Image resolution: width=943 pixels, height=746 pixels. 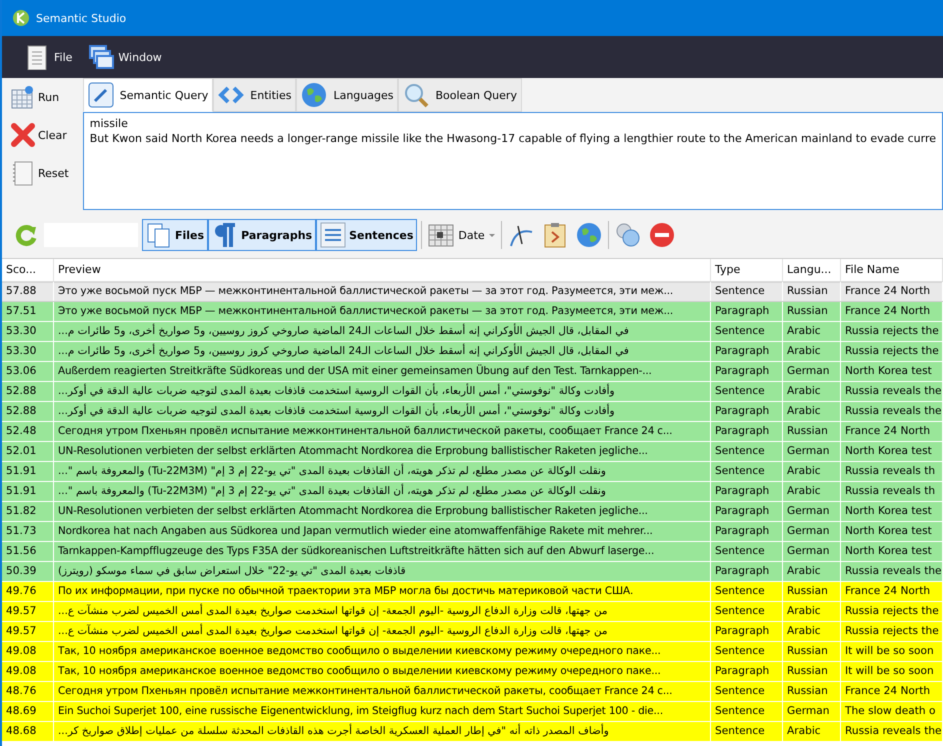 What do you see at coordinates (347, 95) in the screenshot?
I see `tab: Languages` at bounding box center [347, 95].